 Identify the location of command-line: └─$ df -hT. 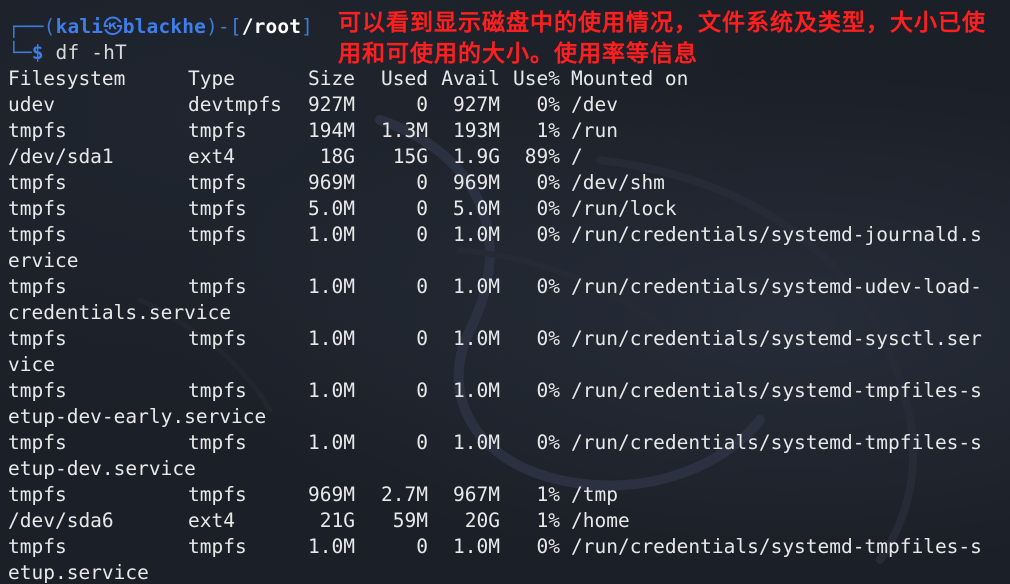
(67, 53).